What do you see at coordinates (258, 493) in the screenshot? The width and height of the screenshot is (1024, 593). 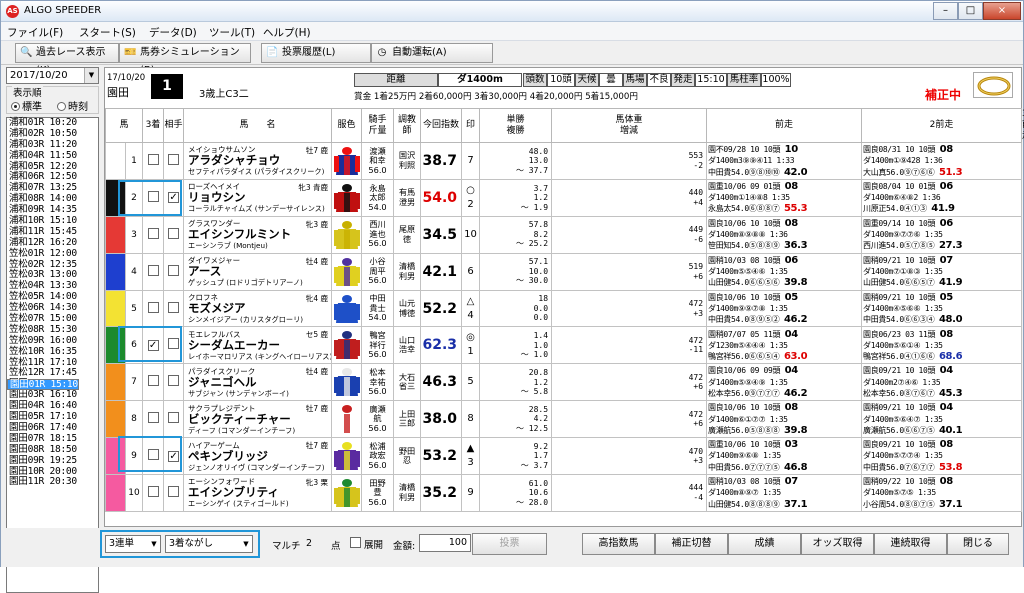 I see `horse-name-cell: エーシンフォワード エイシンブリティ エーシンゲイ (スティゴールド) 牝3 栗` at bounding box center [258, 493].